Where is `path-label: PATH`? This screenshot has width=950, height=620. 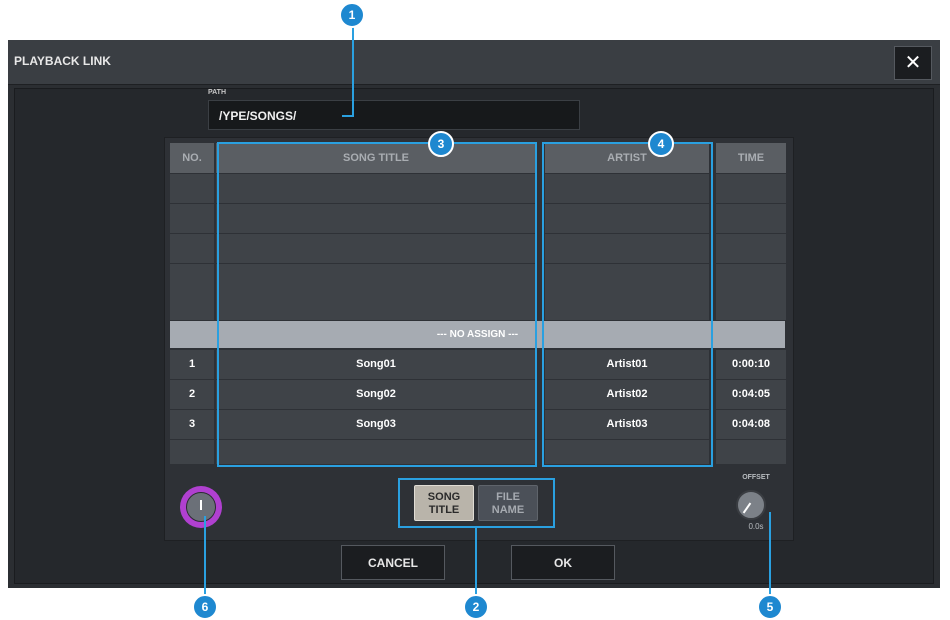 path-label: PATH is located at coordinates (217, 92).